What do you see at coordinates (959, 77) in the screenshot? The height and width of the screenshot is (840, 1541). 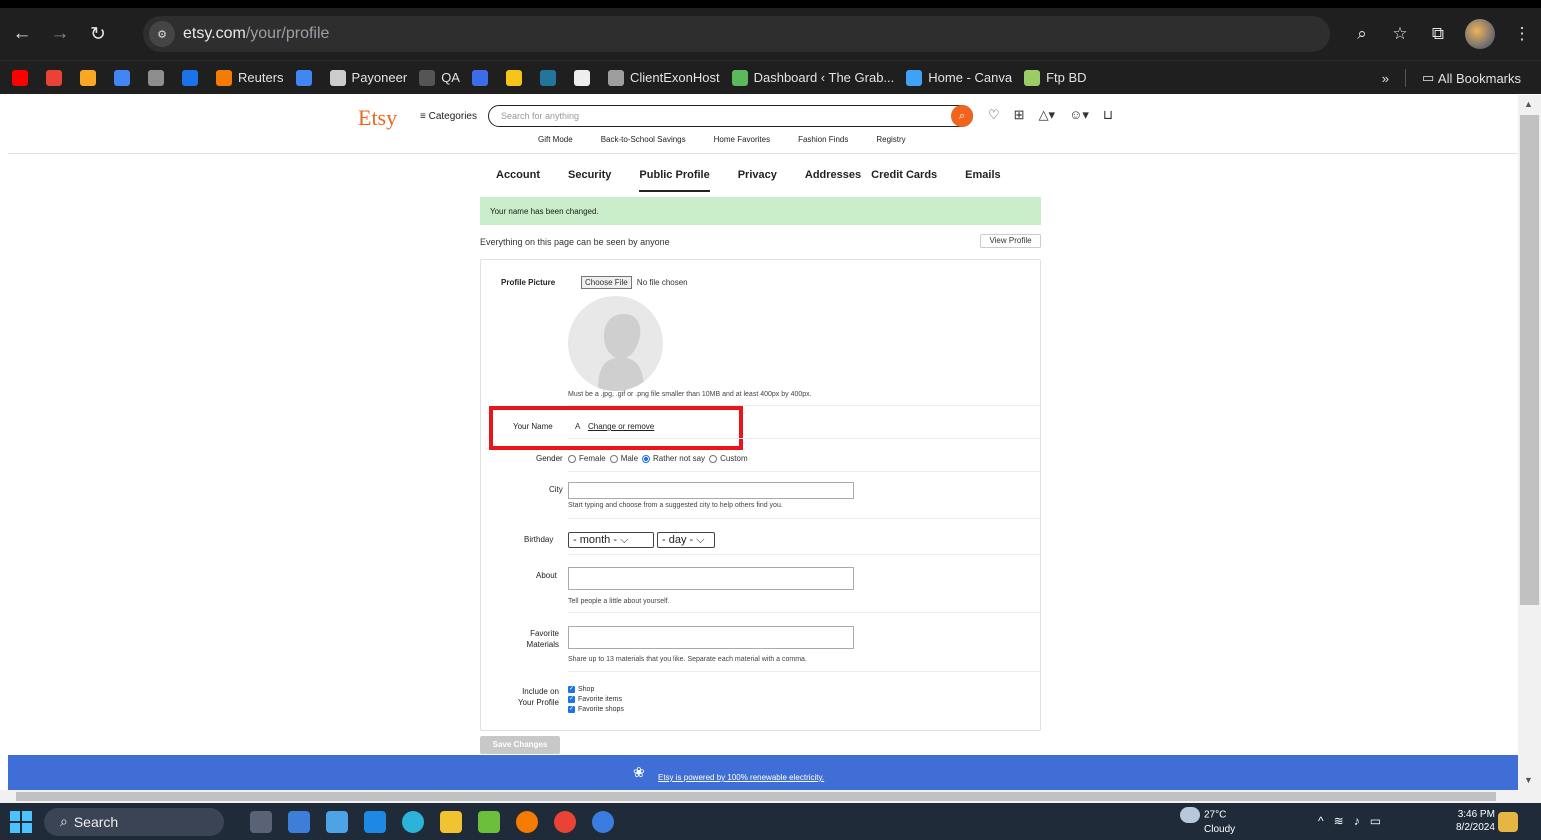 I see `bookmark-item: Home - Canva` at bounding box center [959, 77].